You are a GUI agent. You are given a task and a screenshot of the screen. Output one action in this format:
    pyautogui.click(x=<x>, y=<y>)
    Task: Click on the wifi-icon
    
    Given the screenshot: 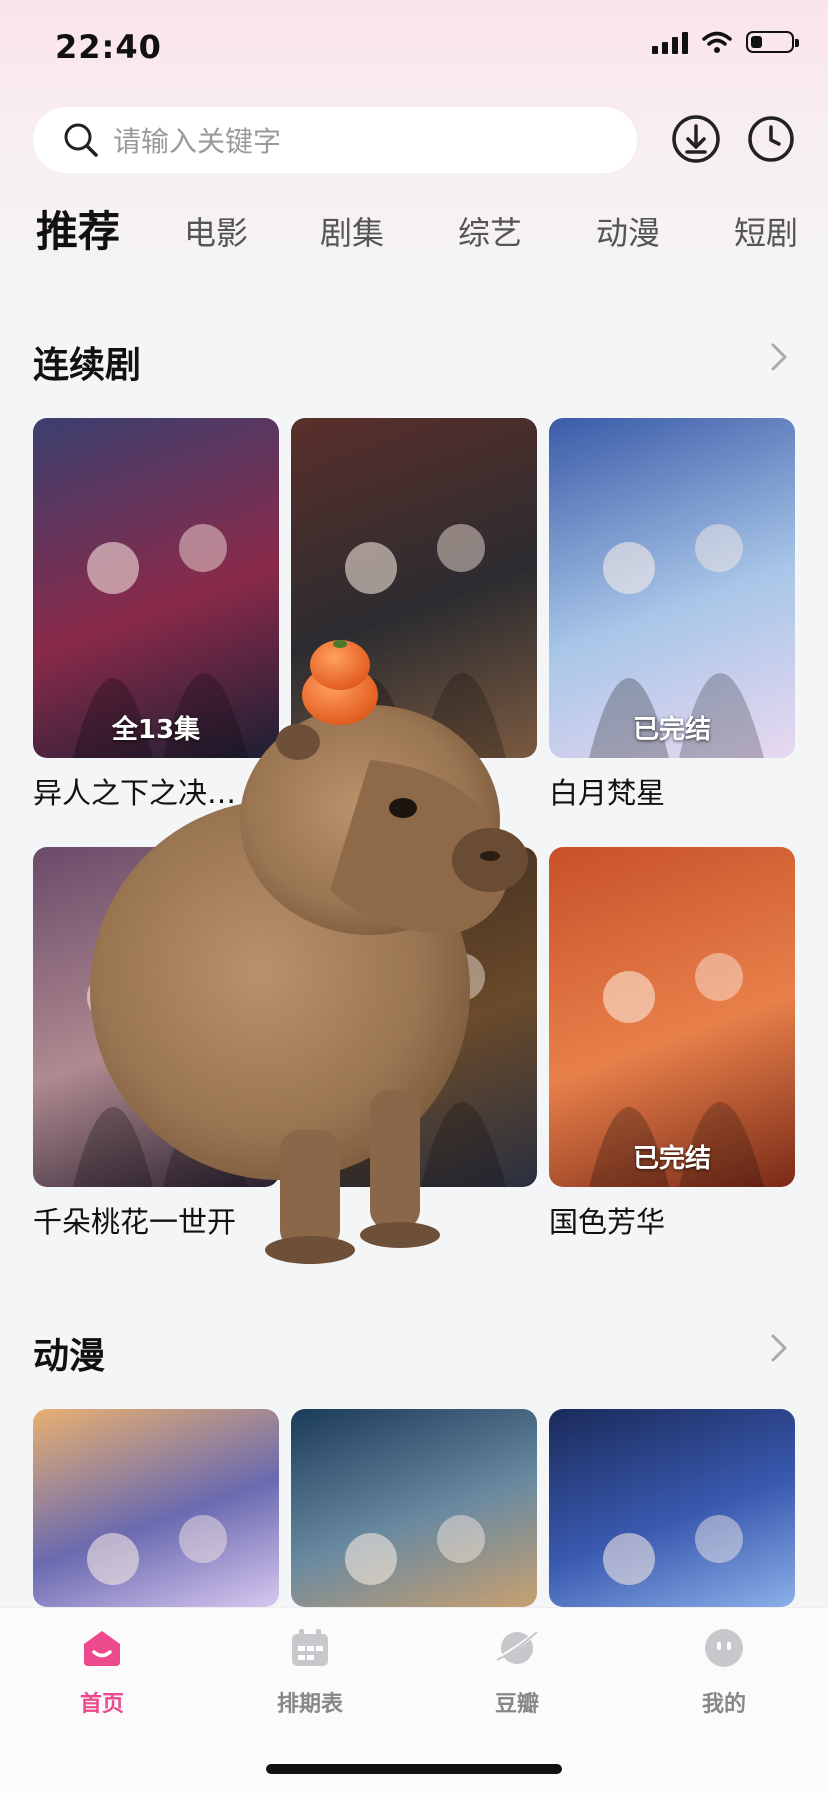 What is the action you would take?
    pyautogui.click(x=717, y=42)
    